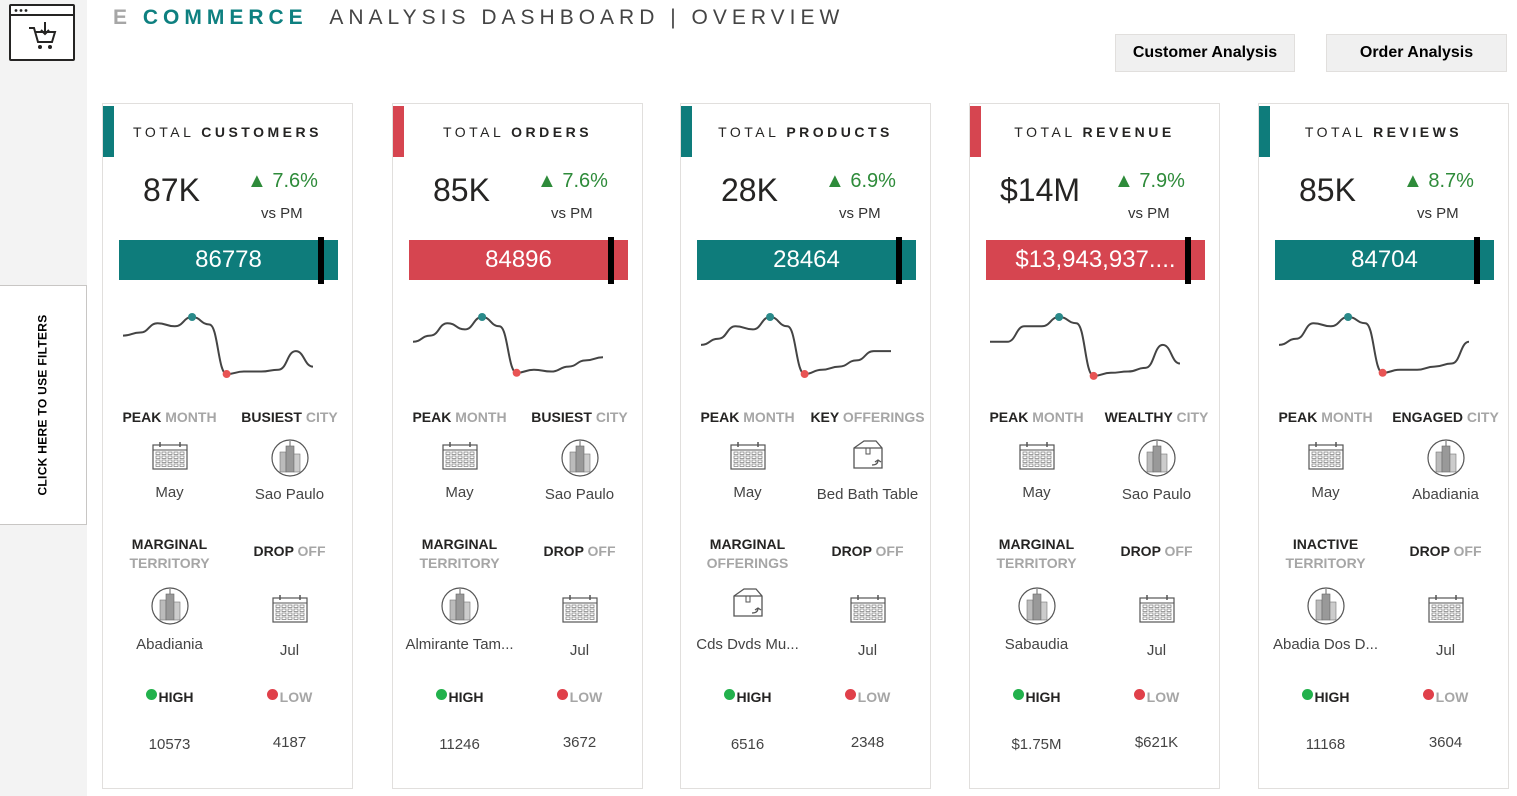 This screenshot has height=796, width=1517. What do you see at coordinates (805, 132) in the screenshot?
I see `card-title: TOTAL PRODUCTS` at bounding box center [805, 132].